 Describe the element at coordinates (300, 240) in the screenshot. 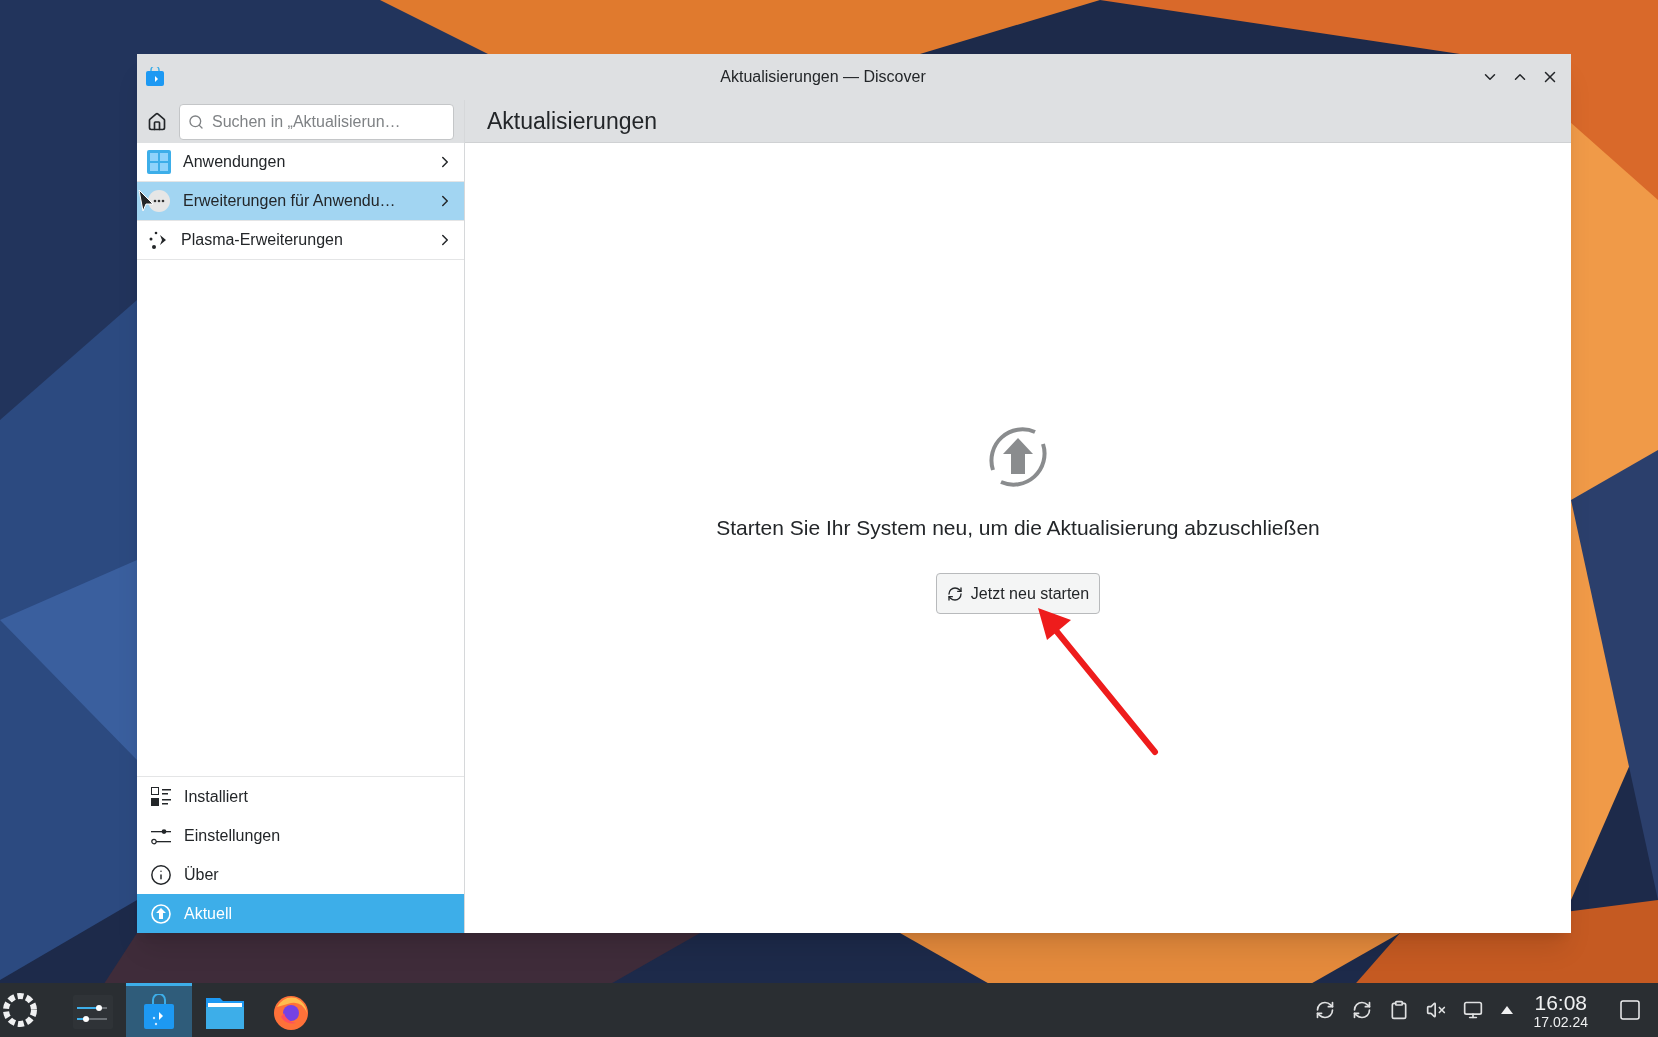

I see `category-item: Plasma-Erweiterungen` at that location.